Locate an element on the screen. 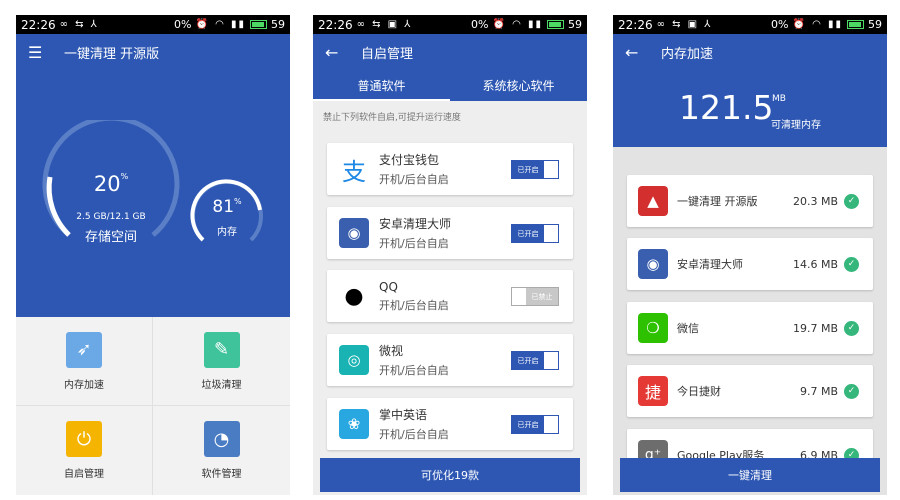 The image size is (900, 500). page-title: 内存加速 is located at coordinates (687, 54).